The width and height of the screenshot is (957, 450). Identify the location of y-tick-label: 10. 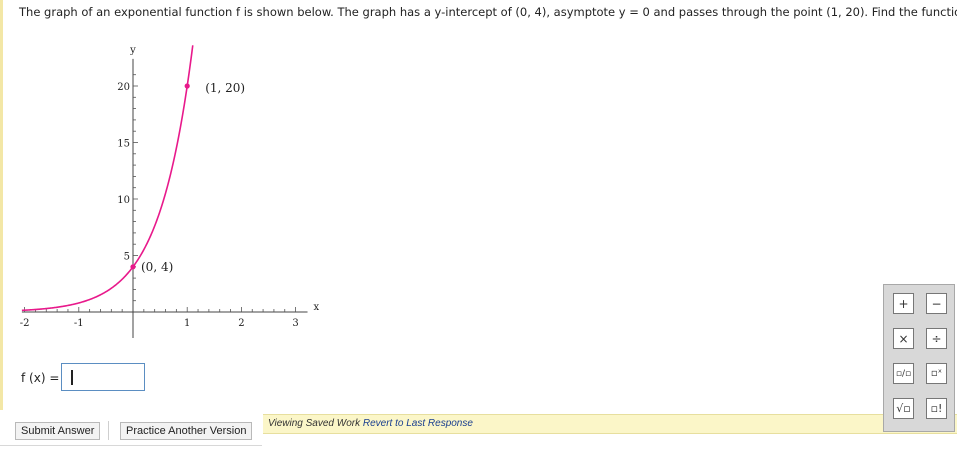
(123, 200).